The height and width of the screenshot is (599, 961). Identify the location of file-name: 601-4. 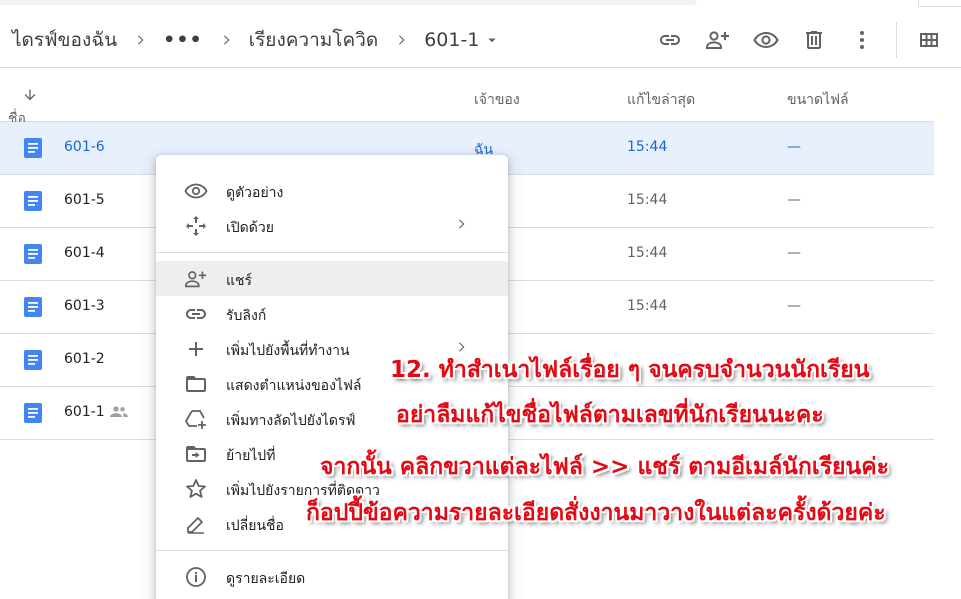
(84, 253).